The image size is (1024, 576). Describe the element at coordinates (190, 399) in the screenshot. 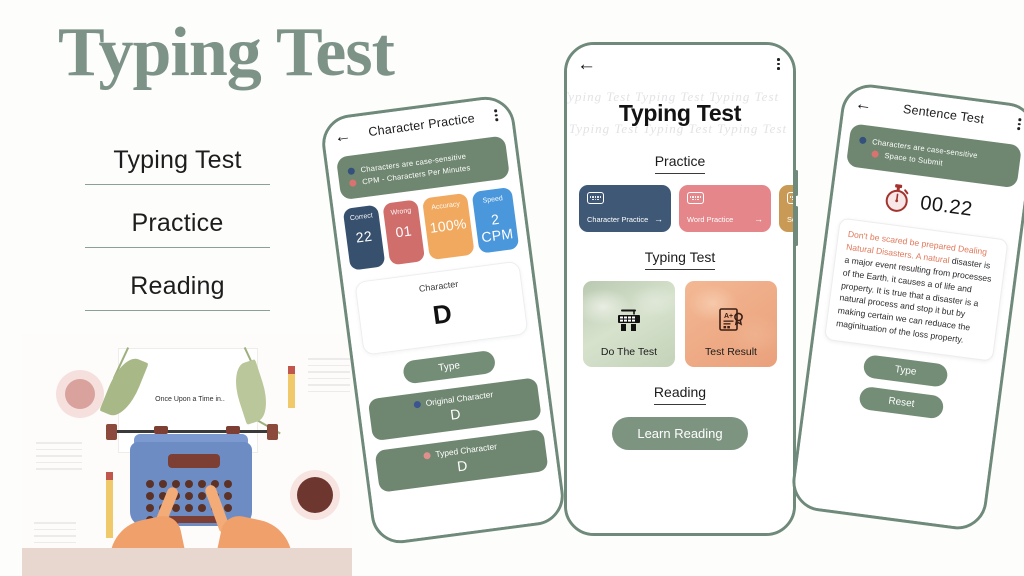

I see `paper-text: Once Upon a Time in..` at that location.